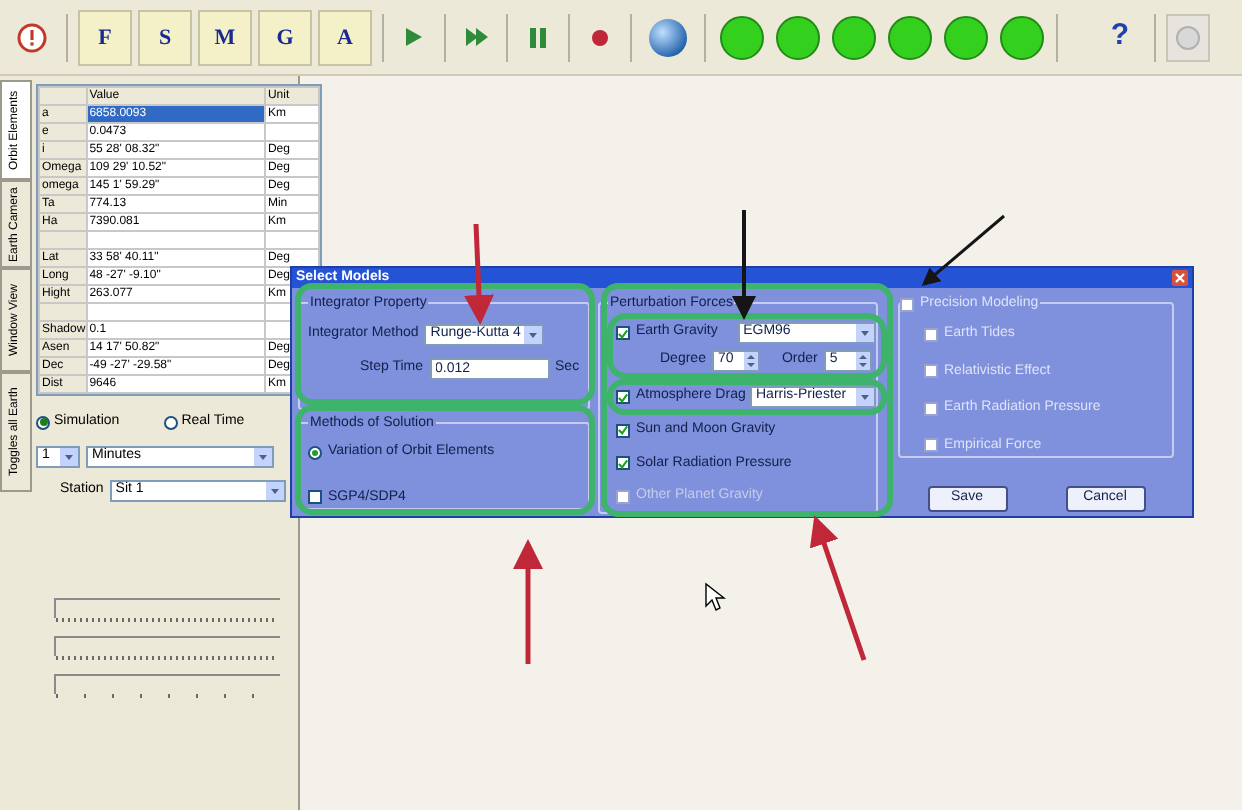  What do you see at coordinates (476, 37) in the screenshot?
I see `fast-forward-icon` at bounding box center [476, 37].